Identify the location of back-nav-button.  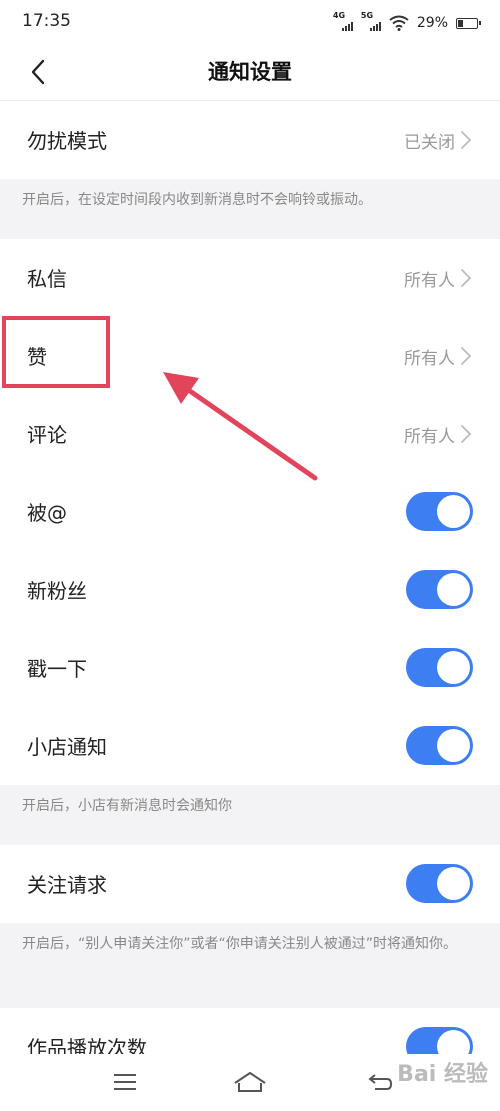
(380, 1082).